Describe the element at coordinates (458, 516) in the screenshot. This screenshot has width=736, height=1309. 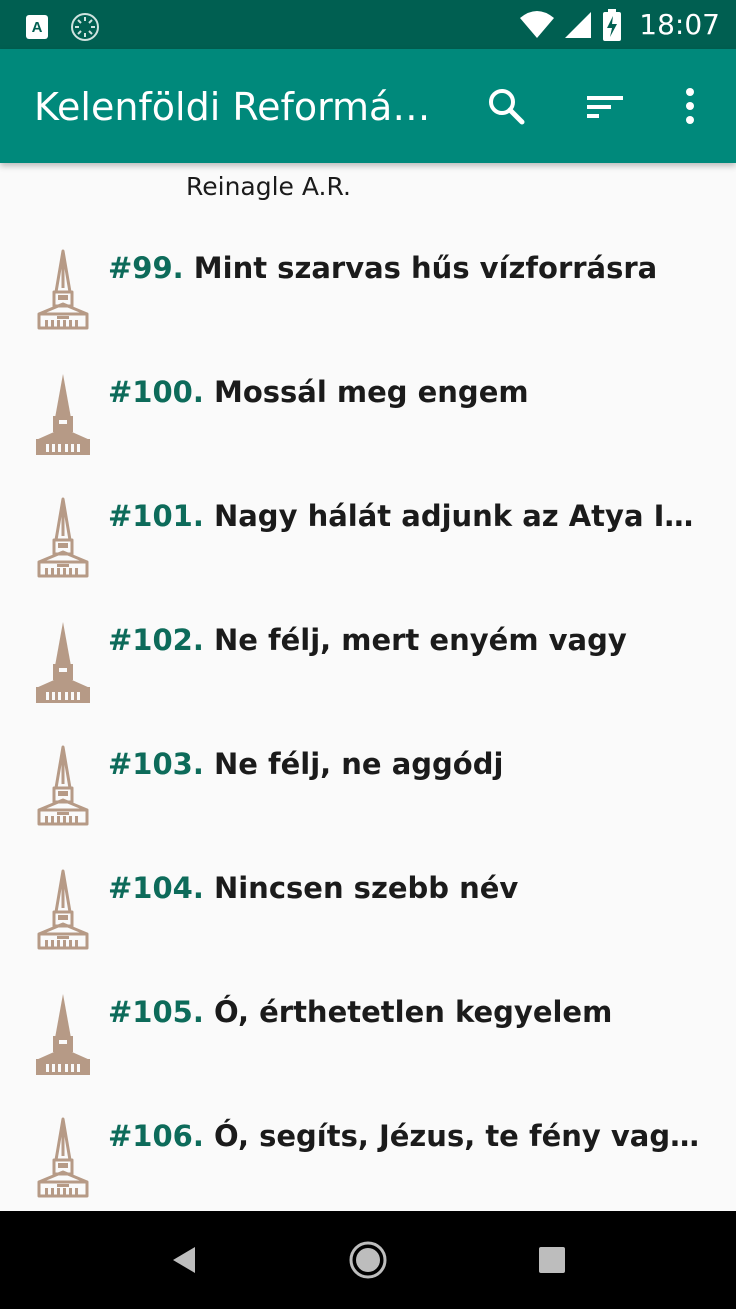
I see `song-title-text: Nagy hálát adjunk az Atya Istennek` at that location.